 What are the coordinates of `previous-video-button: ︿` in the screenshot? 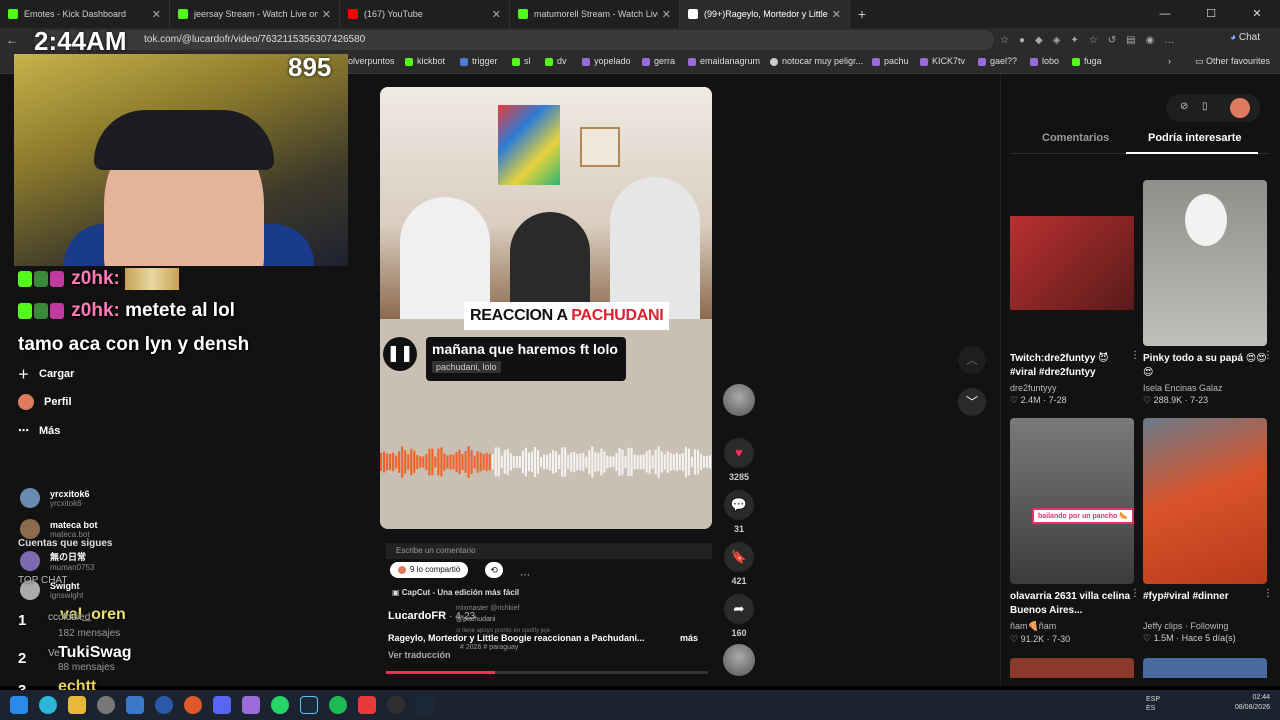 It's located at (972, 360).